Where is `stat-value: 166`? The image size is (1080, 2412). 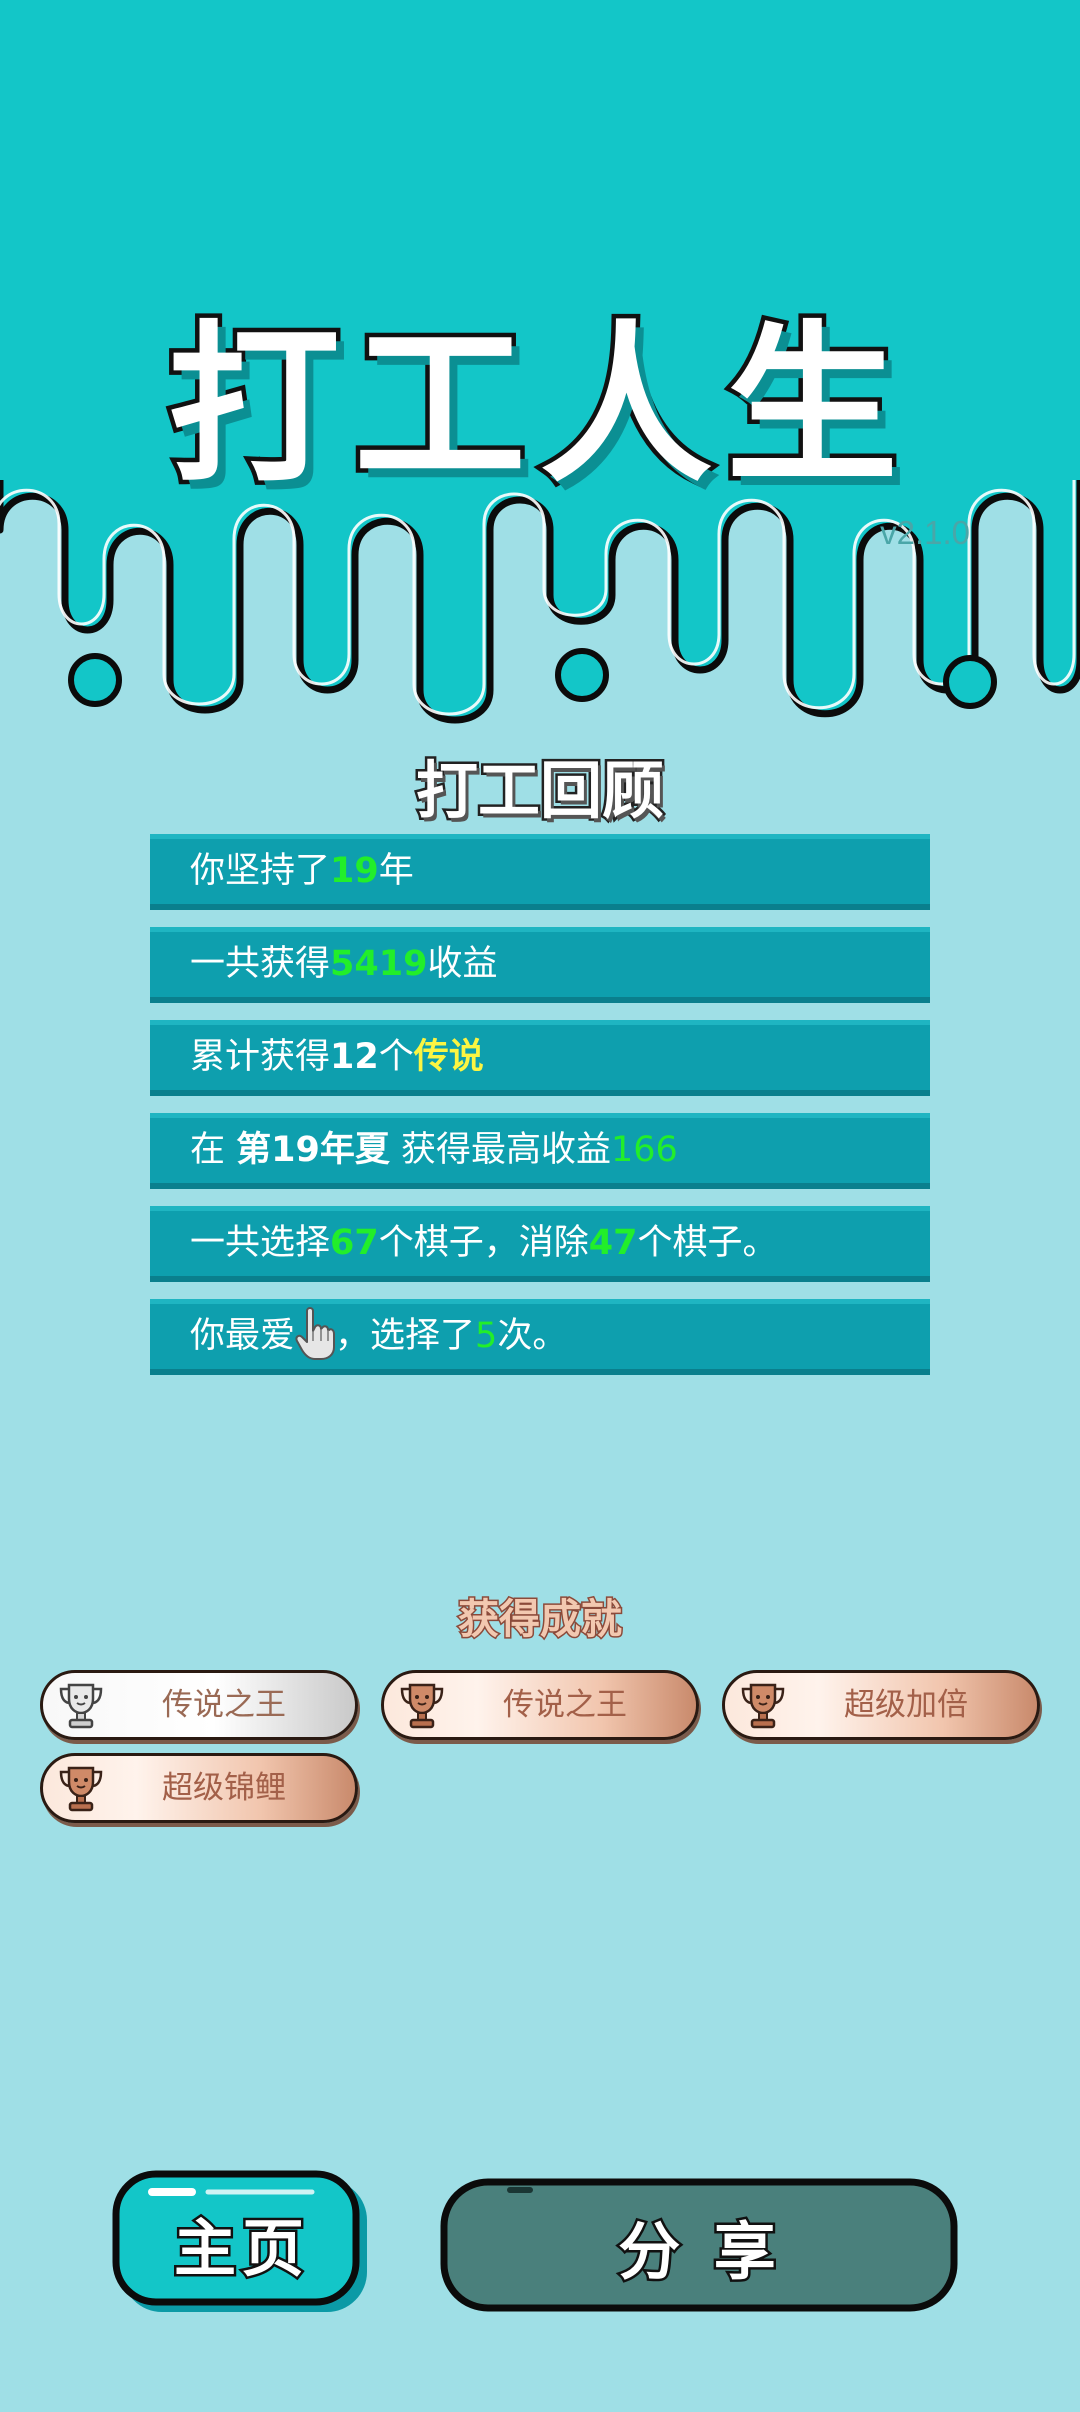 stat-value: 166 is located at coordinates (644, 1150).